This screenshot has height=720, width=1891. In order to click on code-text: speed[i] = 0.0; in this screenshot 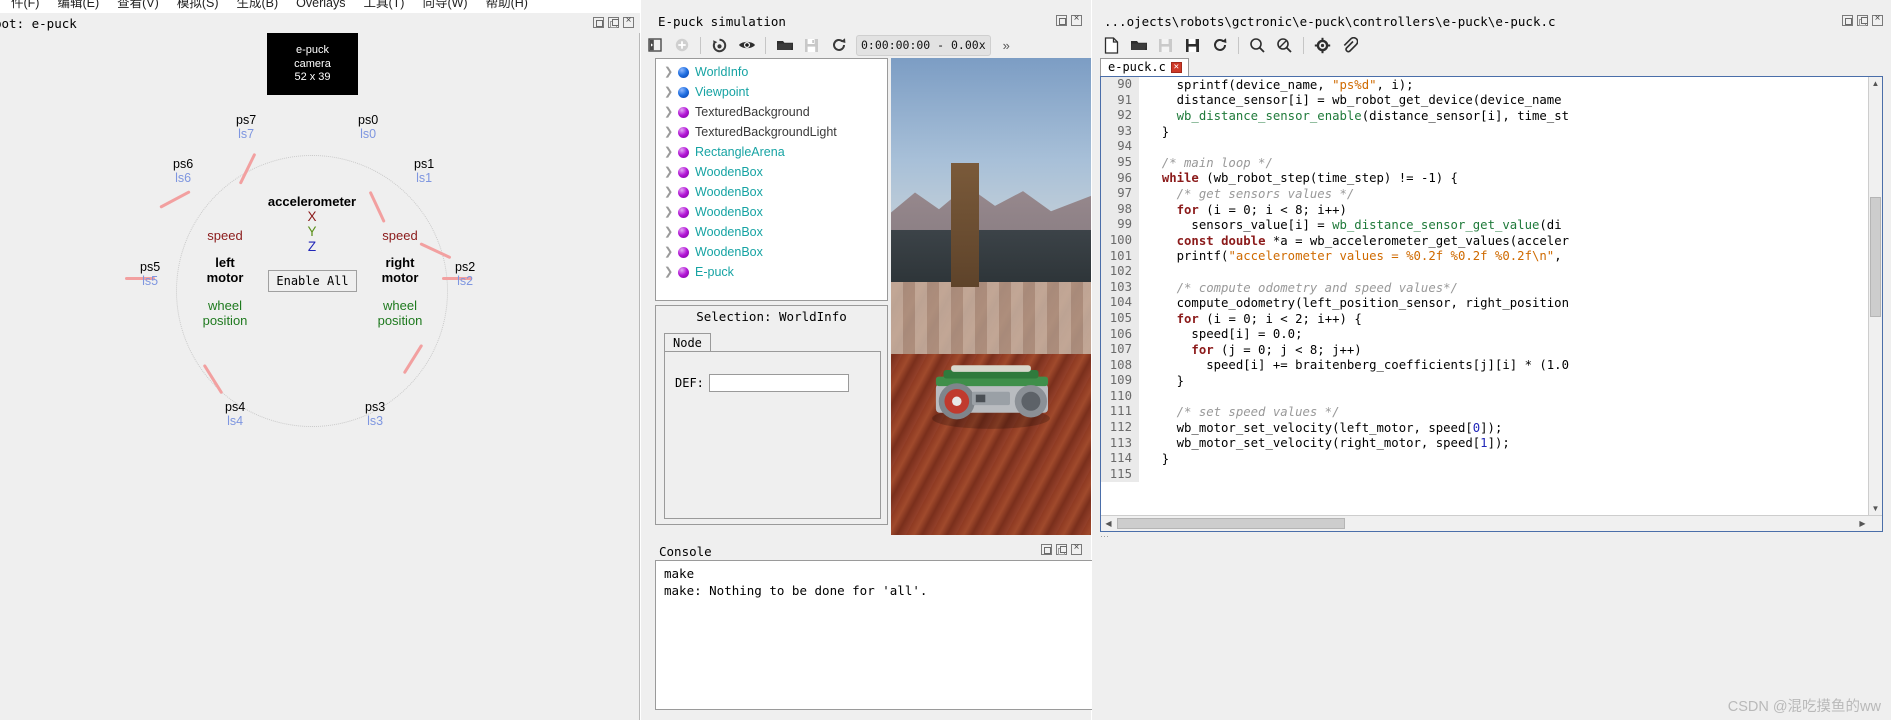, I will do `click(1220, 334)`.